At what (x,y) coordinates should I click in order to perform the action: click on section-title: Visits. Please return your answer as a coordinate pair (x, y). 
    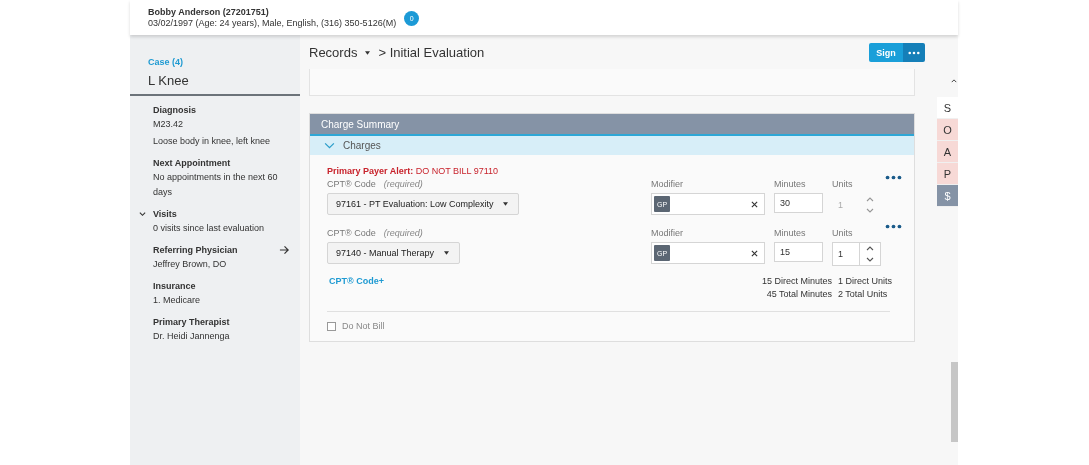
    Looking at the image, I should click on (165, 214).